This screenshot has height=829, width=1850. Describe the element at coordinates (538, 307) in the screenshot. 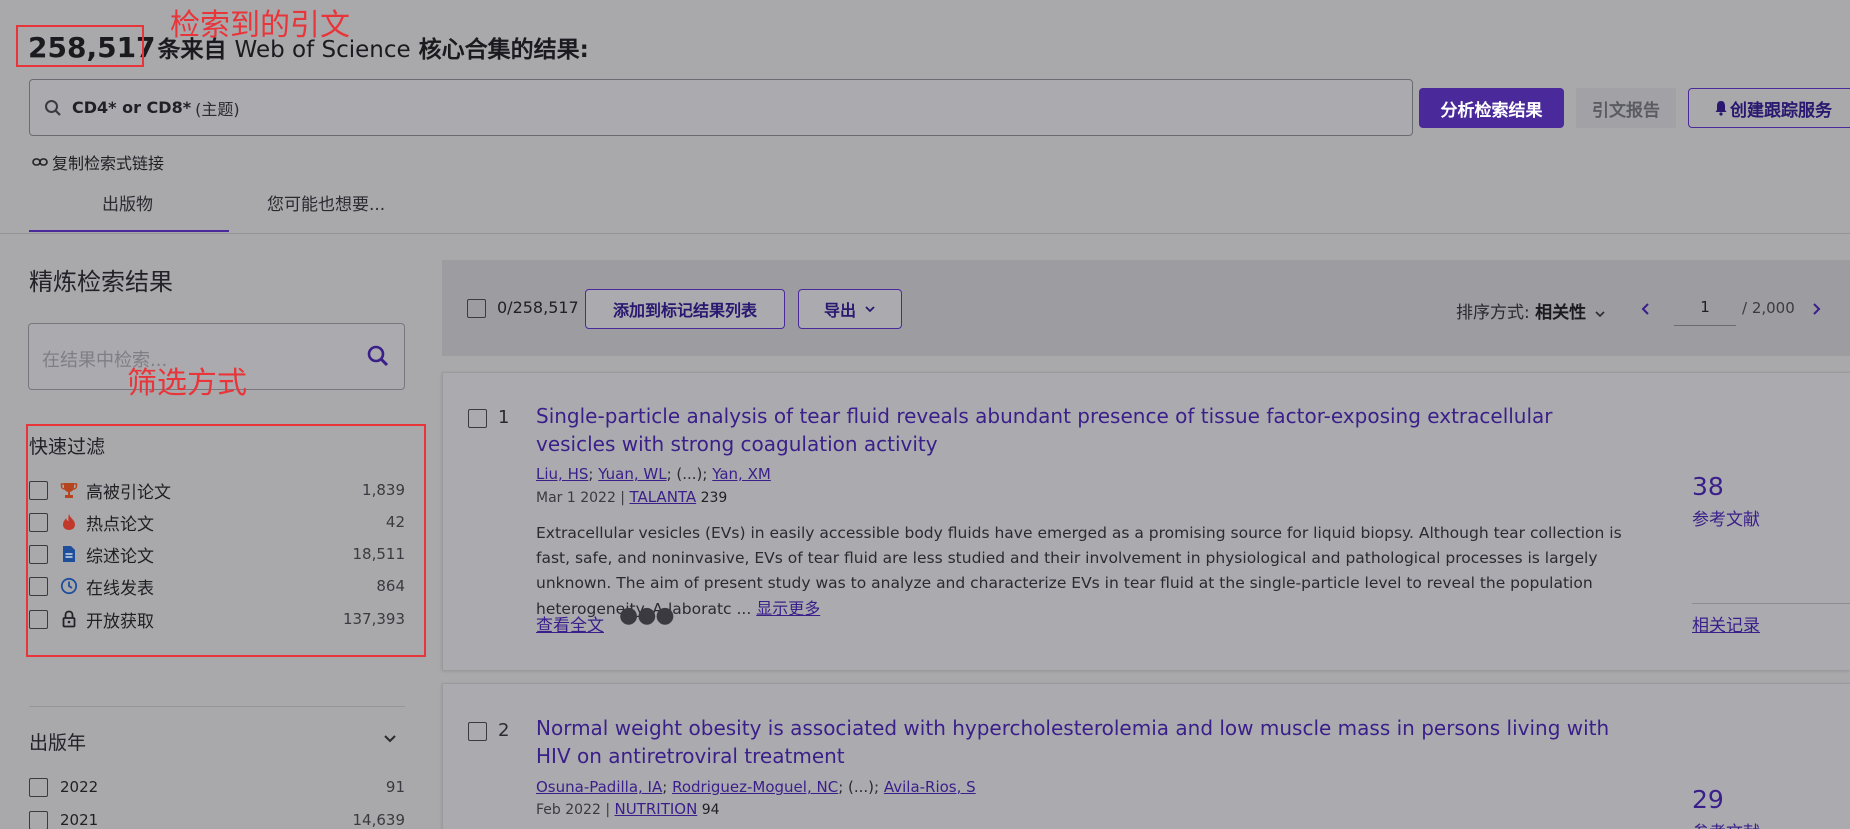

I see `selected-count: 0/258,517` at that location.